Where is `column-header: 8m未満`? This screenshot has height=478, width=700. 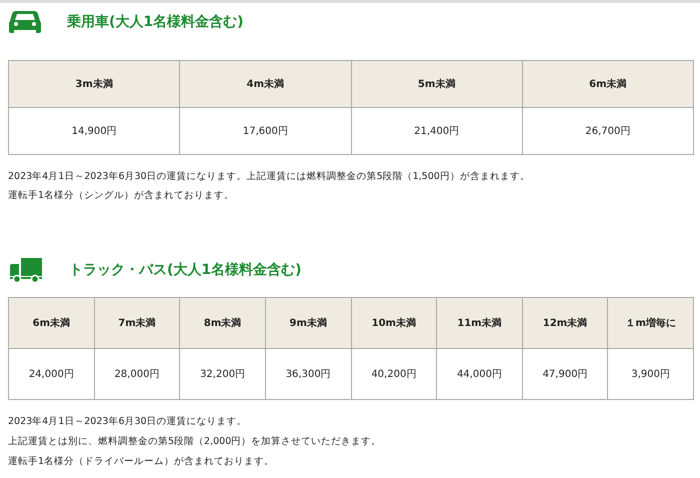
column-header: 8m未満 is located at coordinates (223, 323).